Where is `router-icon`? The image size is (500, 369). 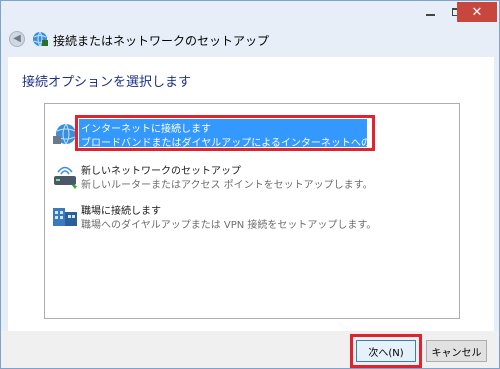
router-icon is located at coordinates (65, 177).